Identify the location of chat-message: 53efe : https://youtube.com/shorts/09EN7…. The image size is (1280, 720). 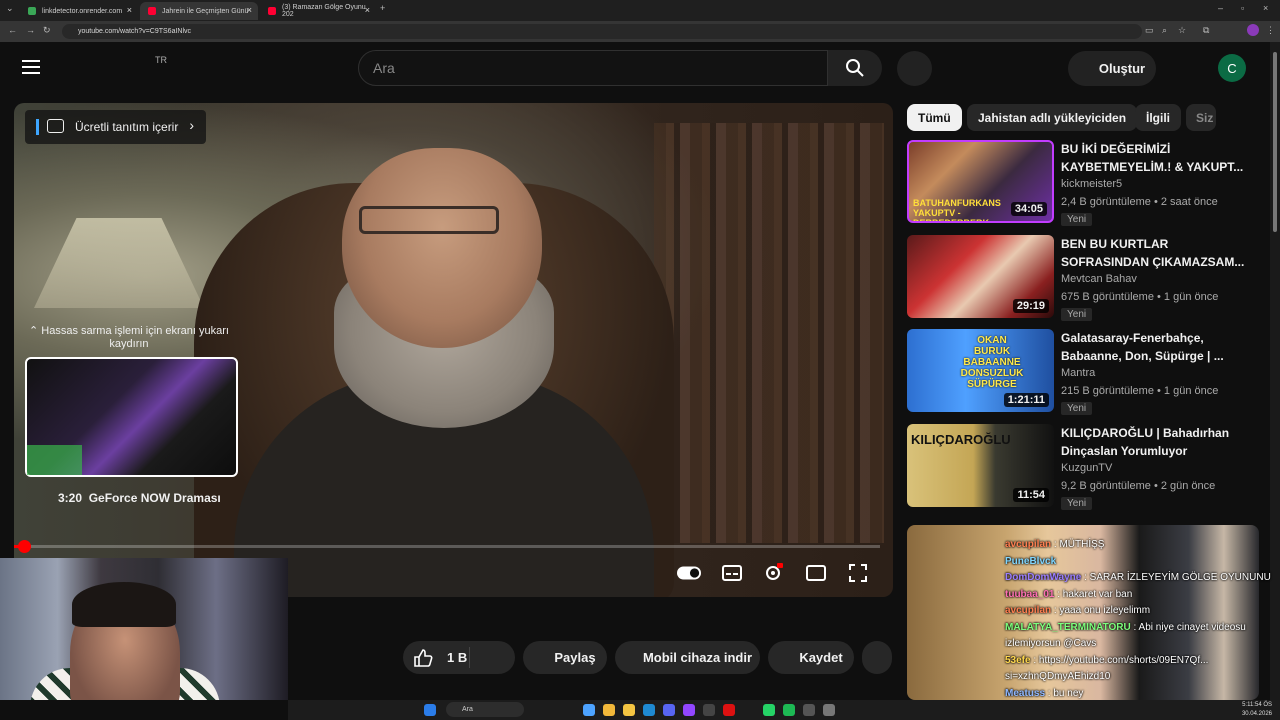
(1135, 661).